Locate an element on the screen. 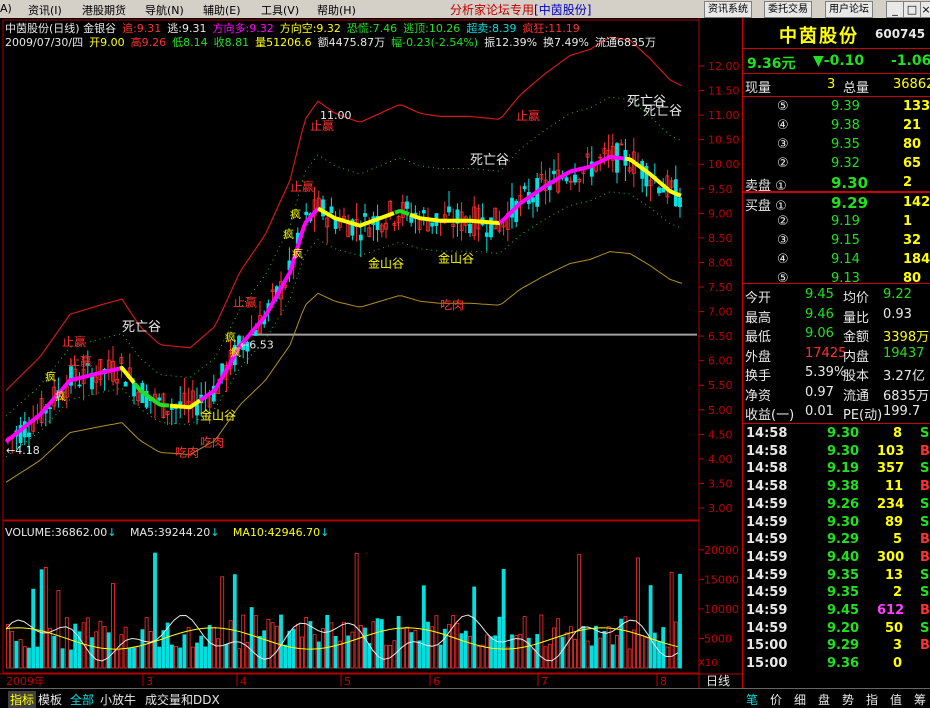 The width and height of the screenshot is (930, 708). bid-label: ② is located at coordinates (783, 221).